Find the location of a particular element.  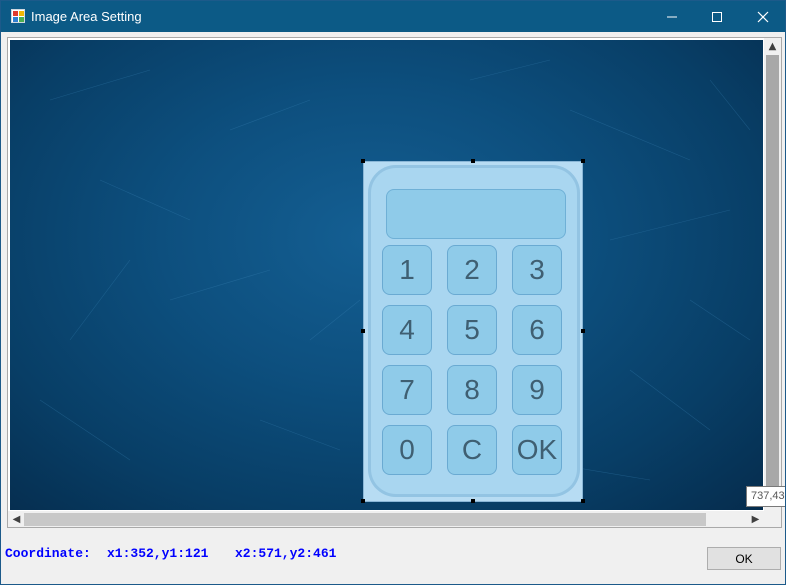

scroll-up-button: ▲ is located at coordinates (772, 46).